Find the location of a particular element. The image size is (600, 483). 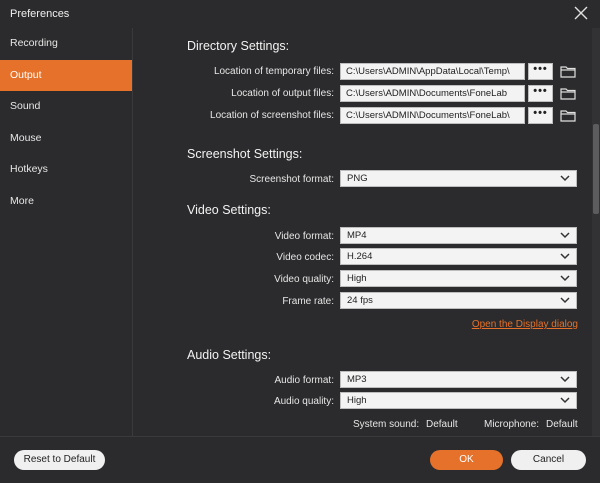

microphone-value: Default is located at coordinates (562, 424).